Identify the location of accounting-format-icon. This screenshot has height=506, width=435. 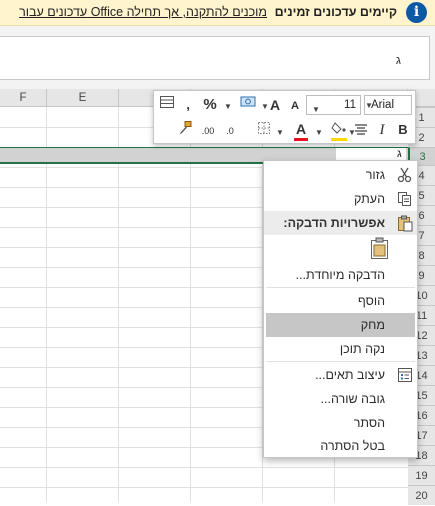
(249, 105).